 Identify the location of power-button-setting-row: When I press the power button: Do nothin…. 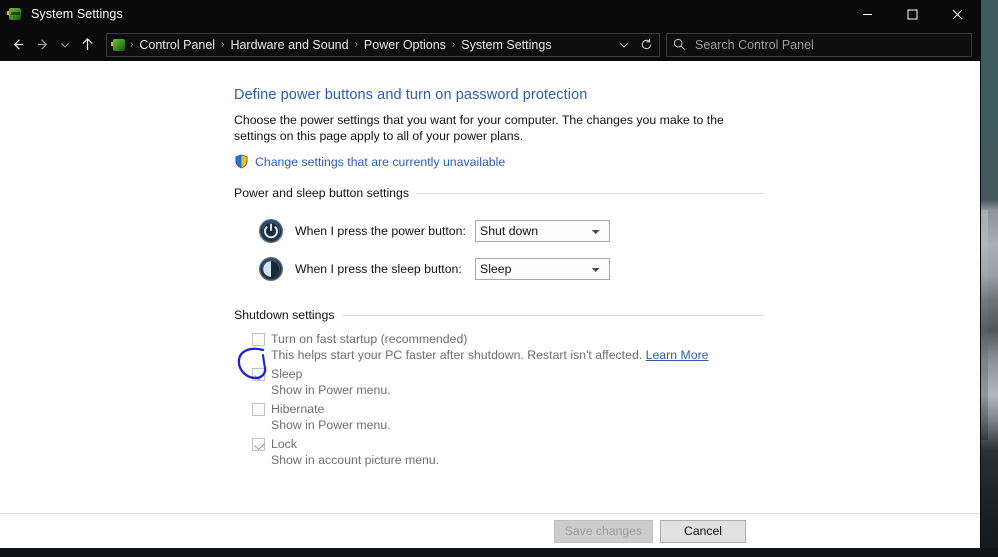
(511, 231).